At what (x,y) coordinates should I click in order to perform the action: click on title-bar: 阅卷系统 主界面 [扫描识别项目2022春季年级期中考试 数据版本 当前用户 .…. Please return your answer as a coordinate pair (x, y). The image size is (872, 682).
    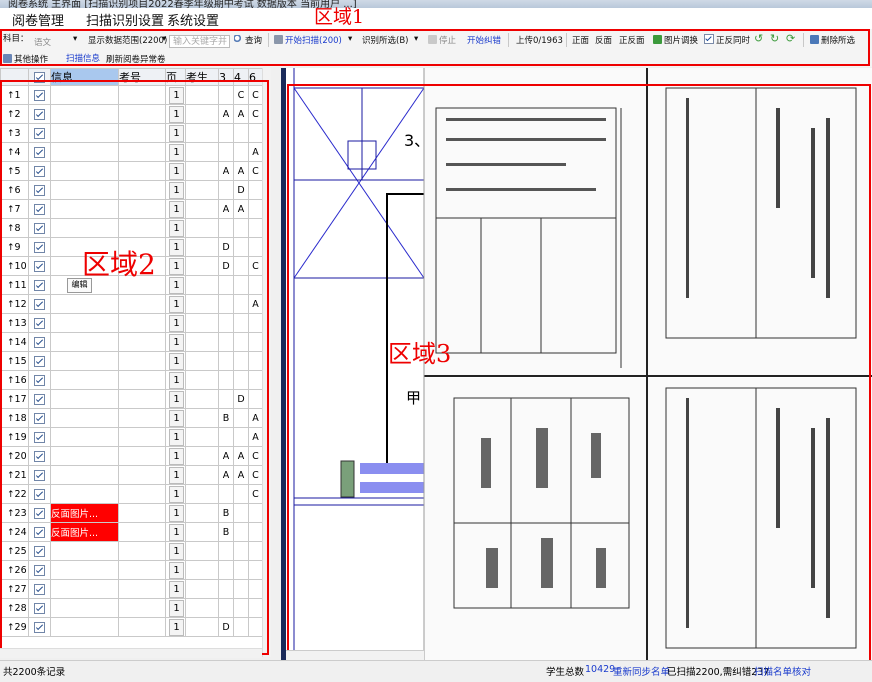
    Looking at the image, I should click on (436, 4).